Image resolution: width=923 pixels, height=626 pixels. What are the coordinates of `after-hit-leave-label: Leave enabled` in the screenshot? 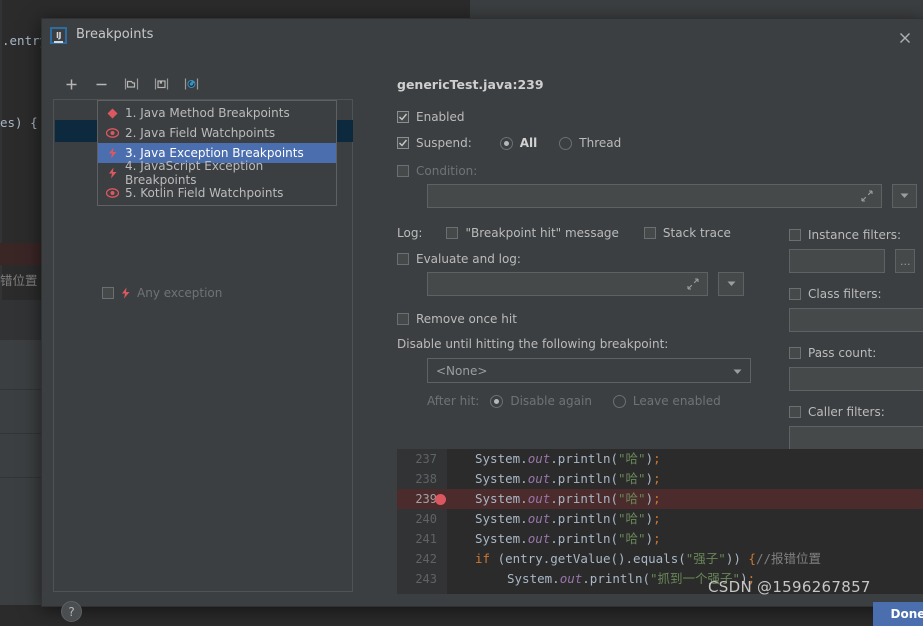 It's located at (676, 401).